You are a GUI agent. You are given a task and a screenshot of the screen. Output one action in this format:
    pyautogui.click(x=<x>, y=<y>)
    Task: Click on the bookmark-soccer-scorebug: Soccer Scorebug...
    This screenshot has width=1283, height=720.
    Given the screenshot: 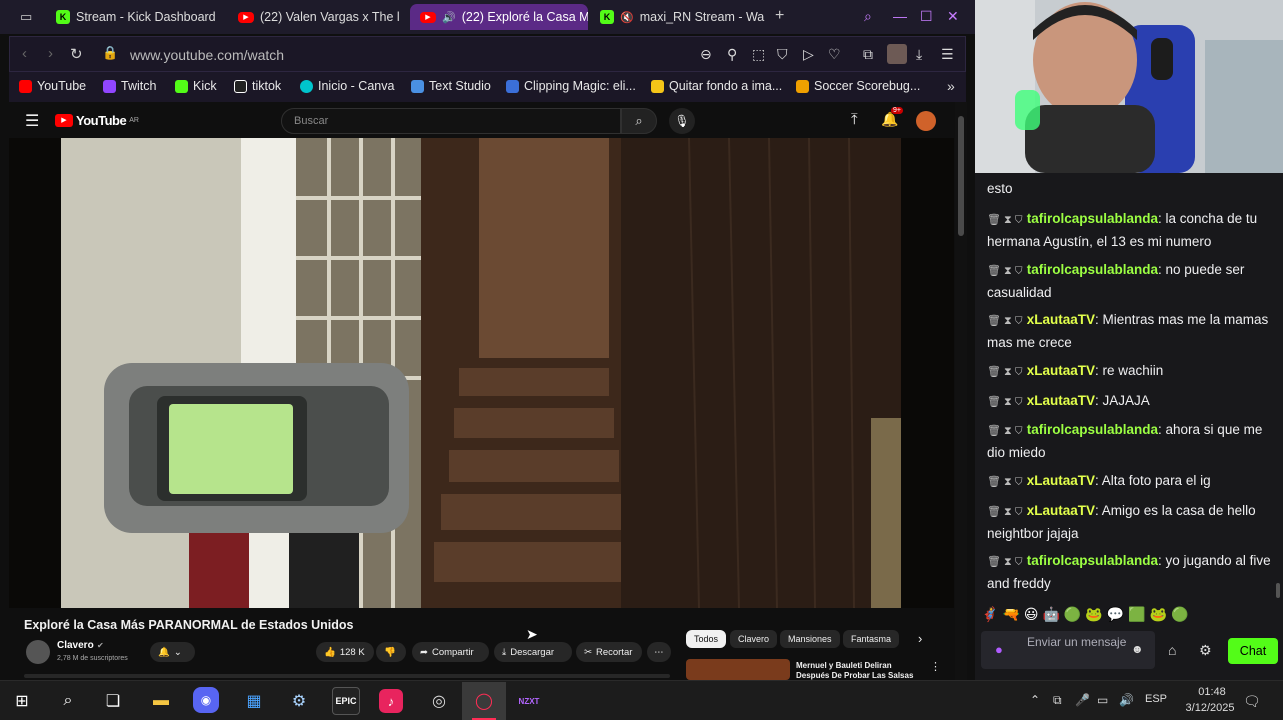 What is the action you would take?
    pyautogui.click(x=858, y=86)
    